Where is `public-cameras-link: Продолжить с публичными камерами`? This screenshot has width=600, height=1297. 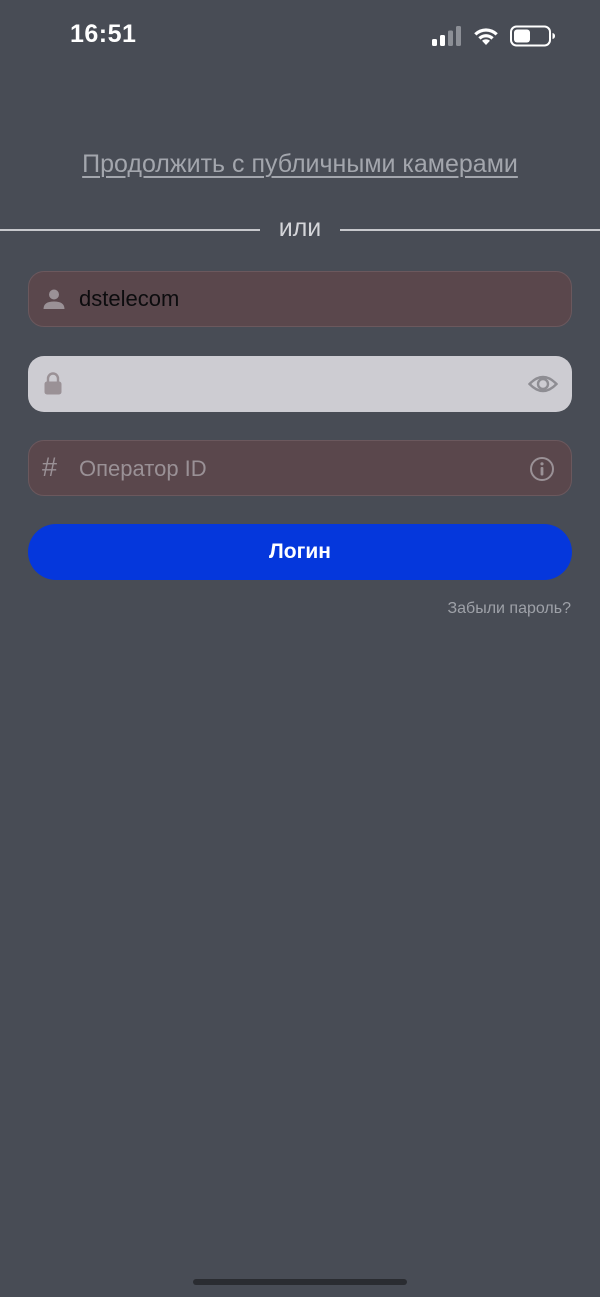
public-cameras-link: Продолжить с публичными камерами is located at coordinates (300, 164).